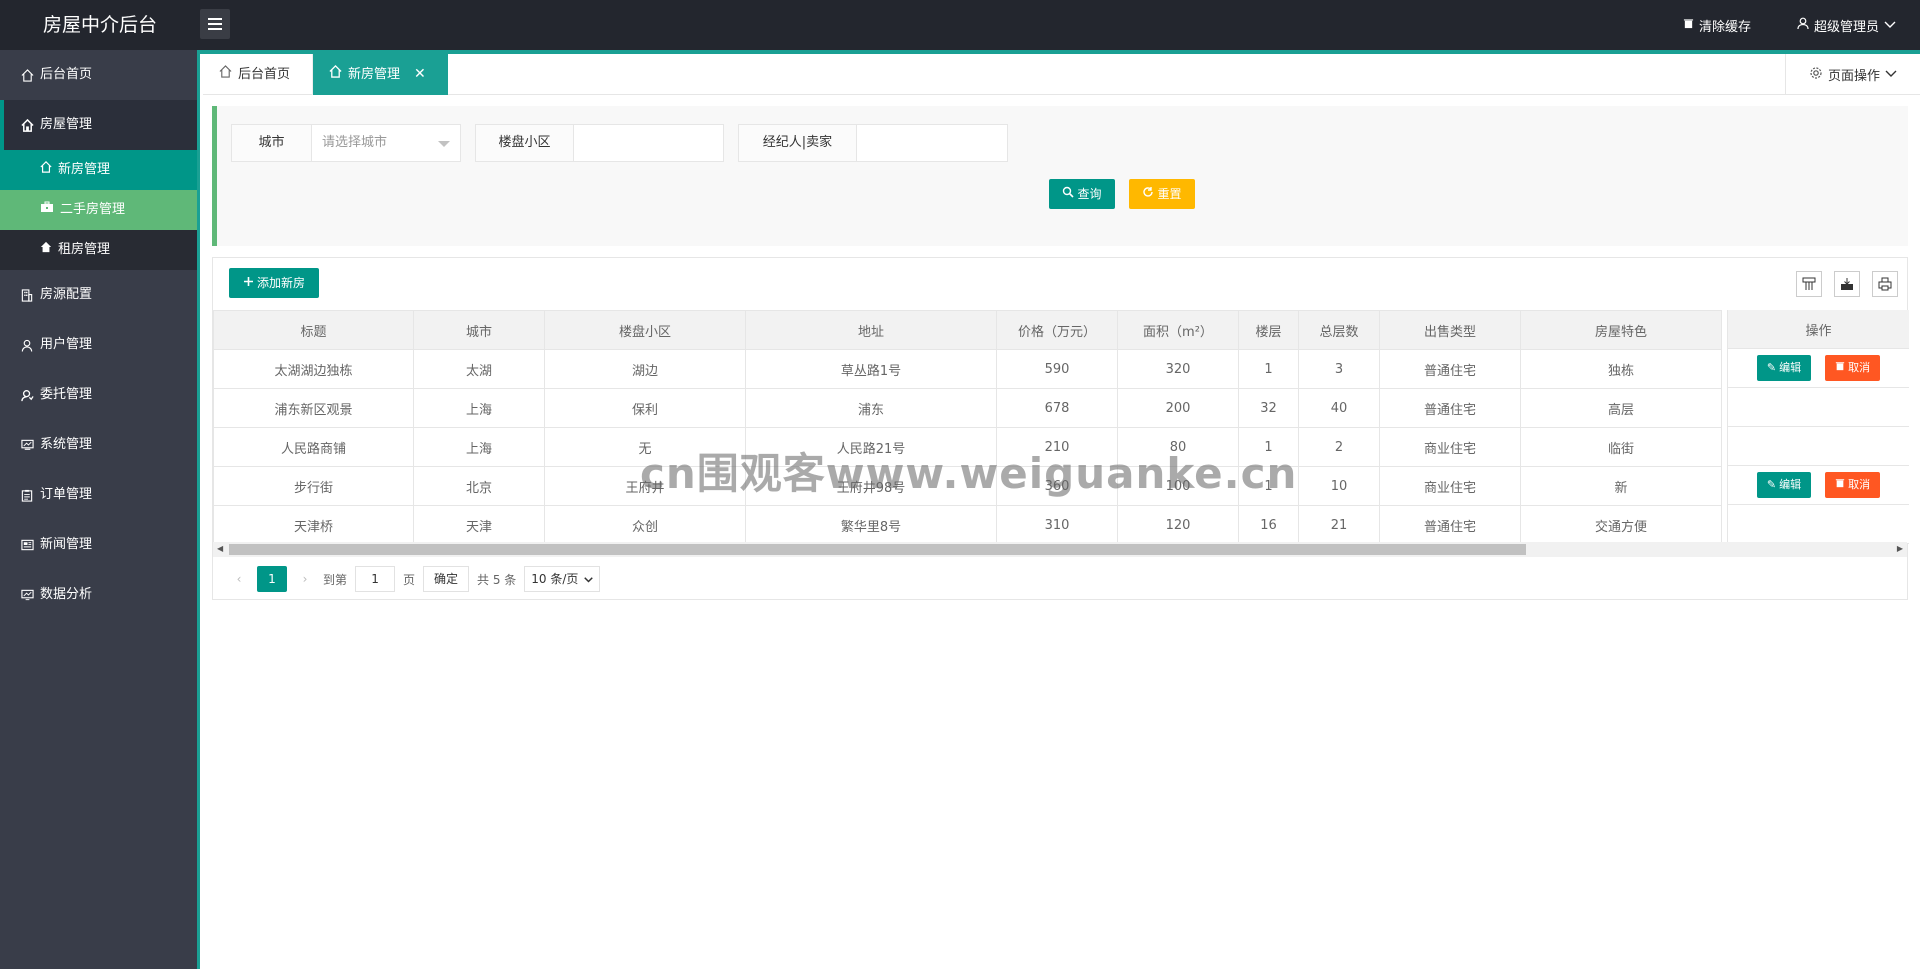  What do you see at coordinates (967, 486) in the screenshot?
I see `table-row: 步行街 北京 王府井 王府井98号 360 100 1 10 商业住宅新` at bounding box center [967, 486].